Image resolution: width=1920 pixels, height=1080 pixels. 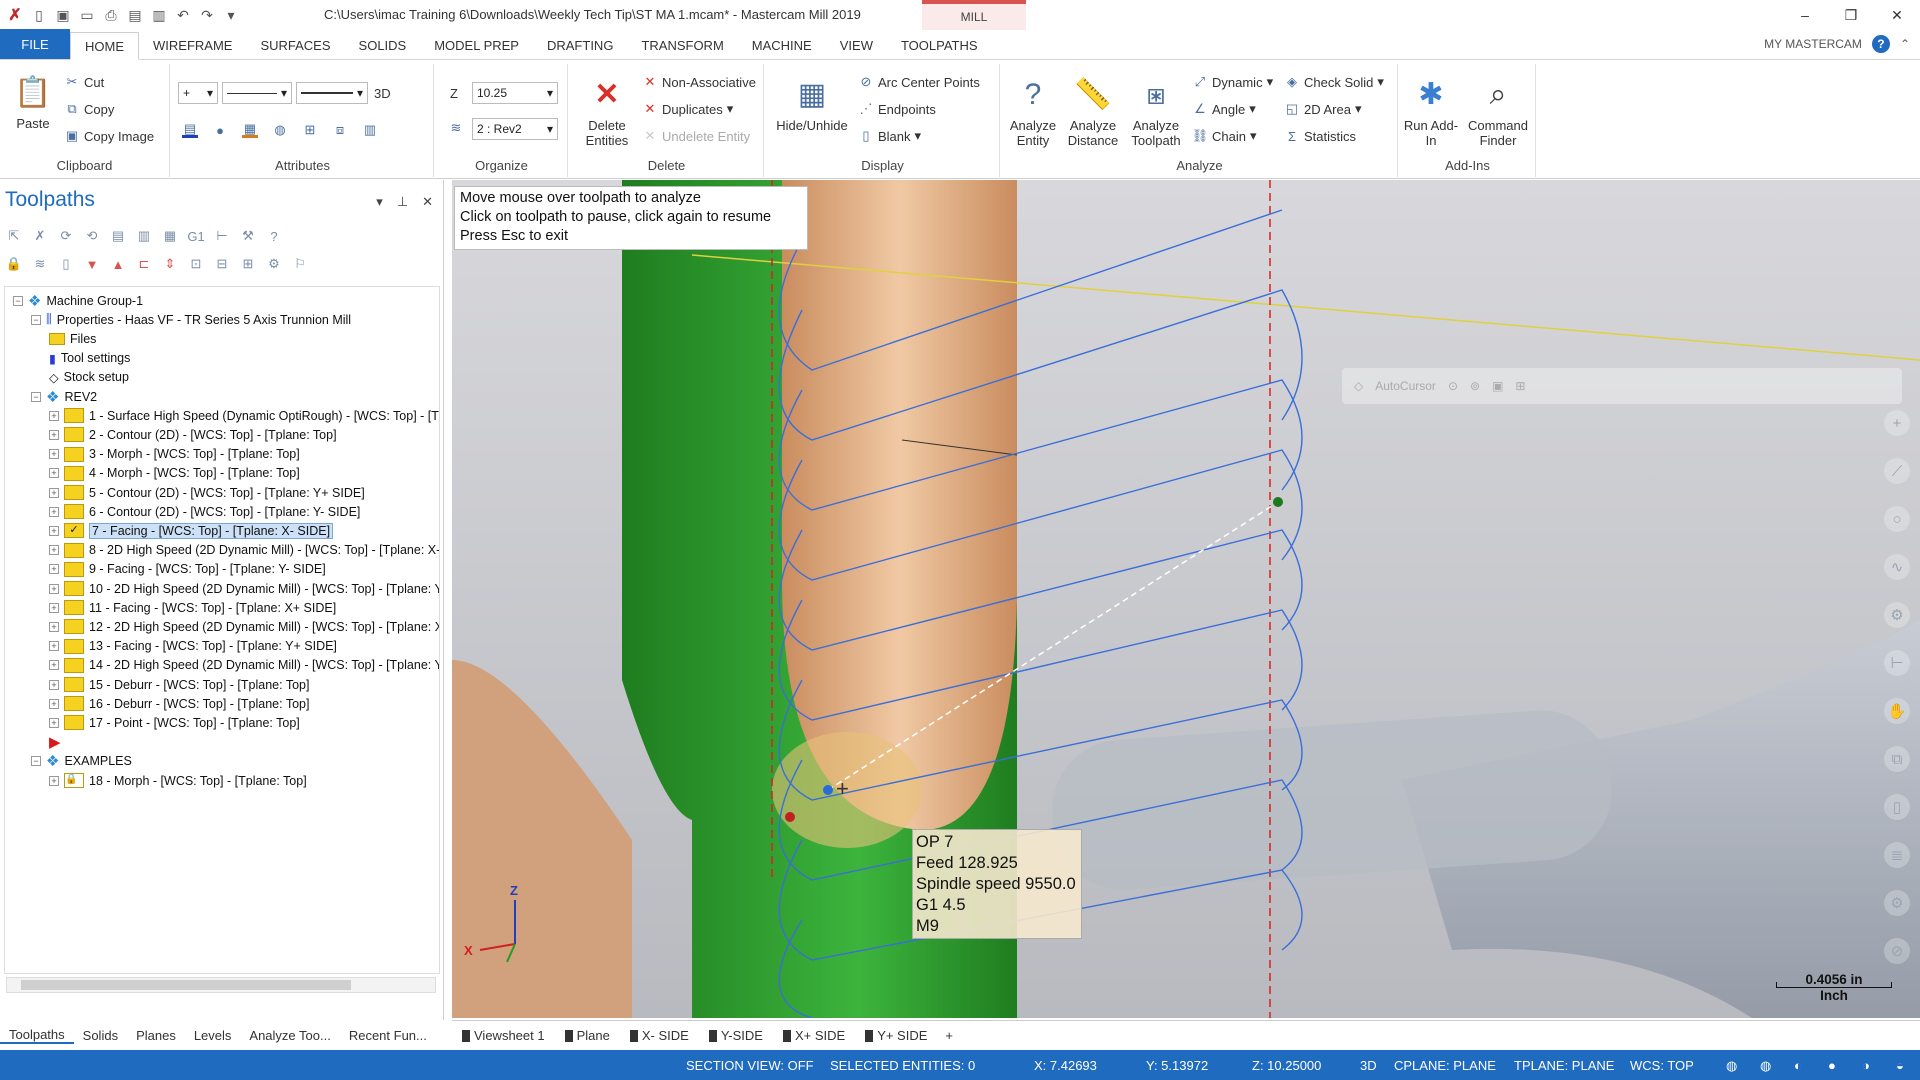 I want to click on lock-icon: 🔒, so click(x=14, y=264).